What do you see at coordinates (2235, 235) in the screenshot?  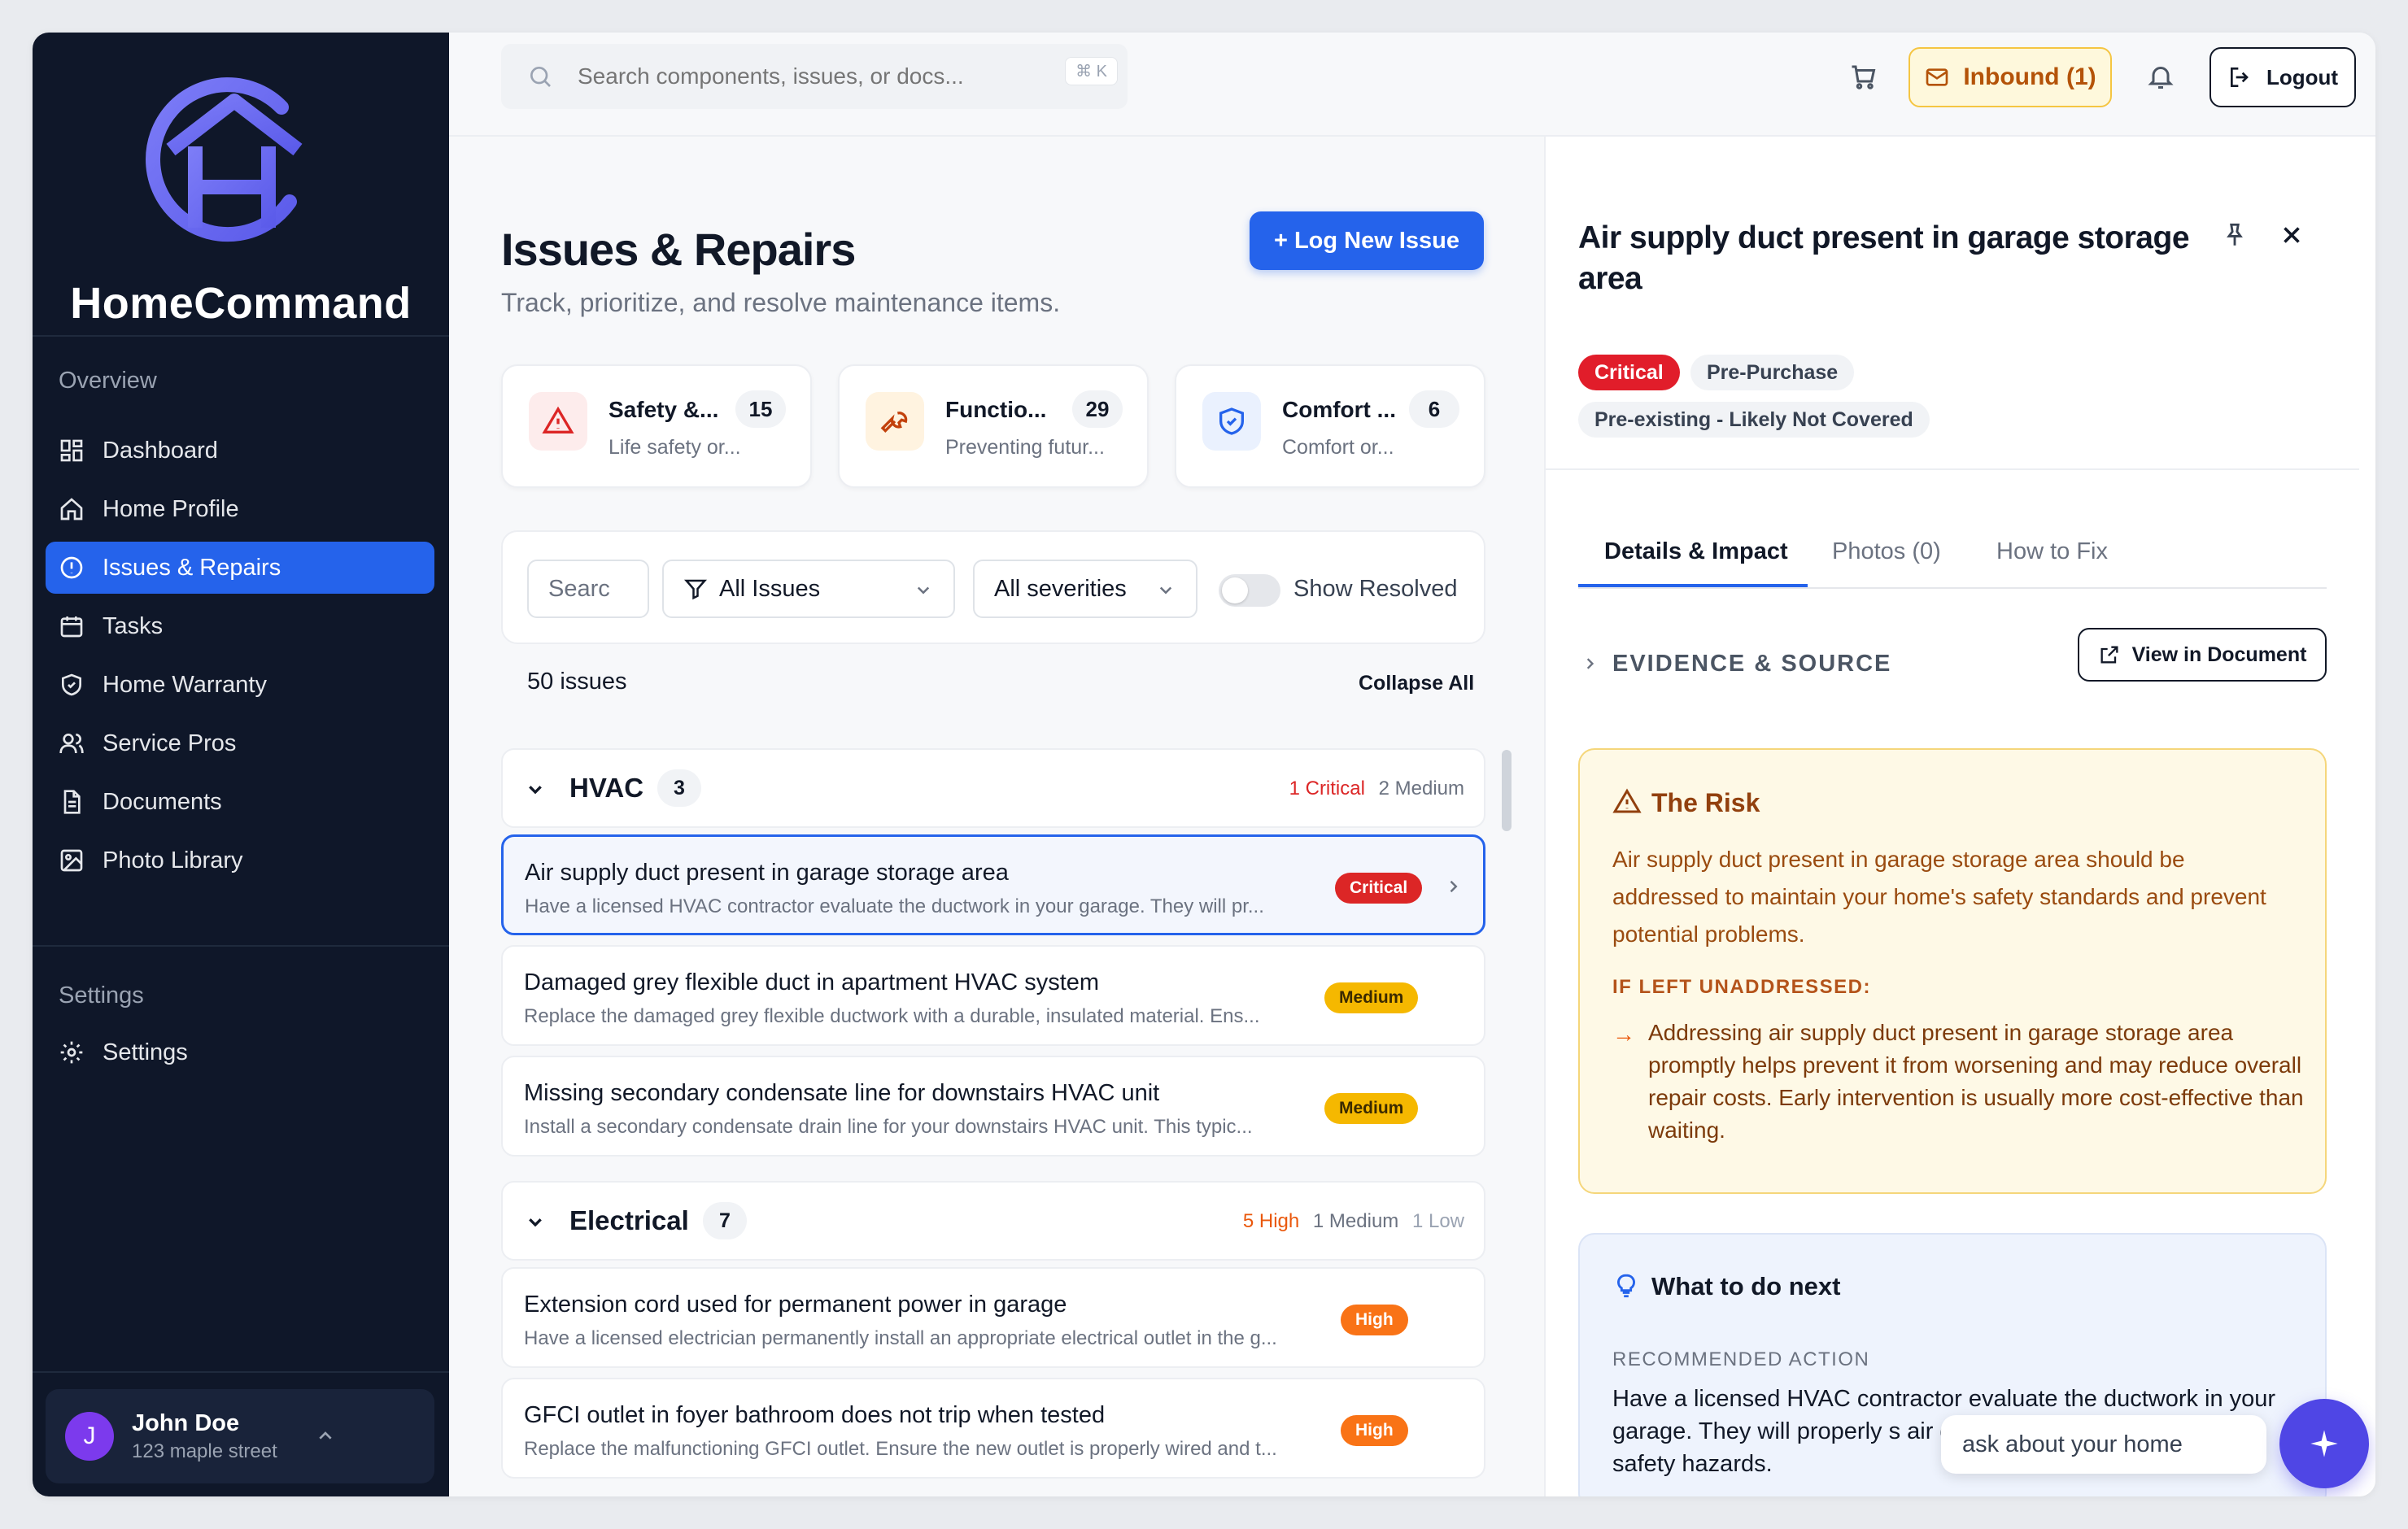 I see `pin-icon` at bounding box center [2235, 235].